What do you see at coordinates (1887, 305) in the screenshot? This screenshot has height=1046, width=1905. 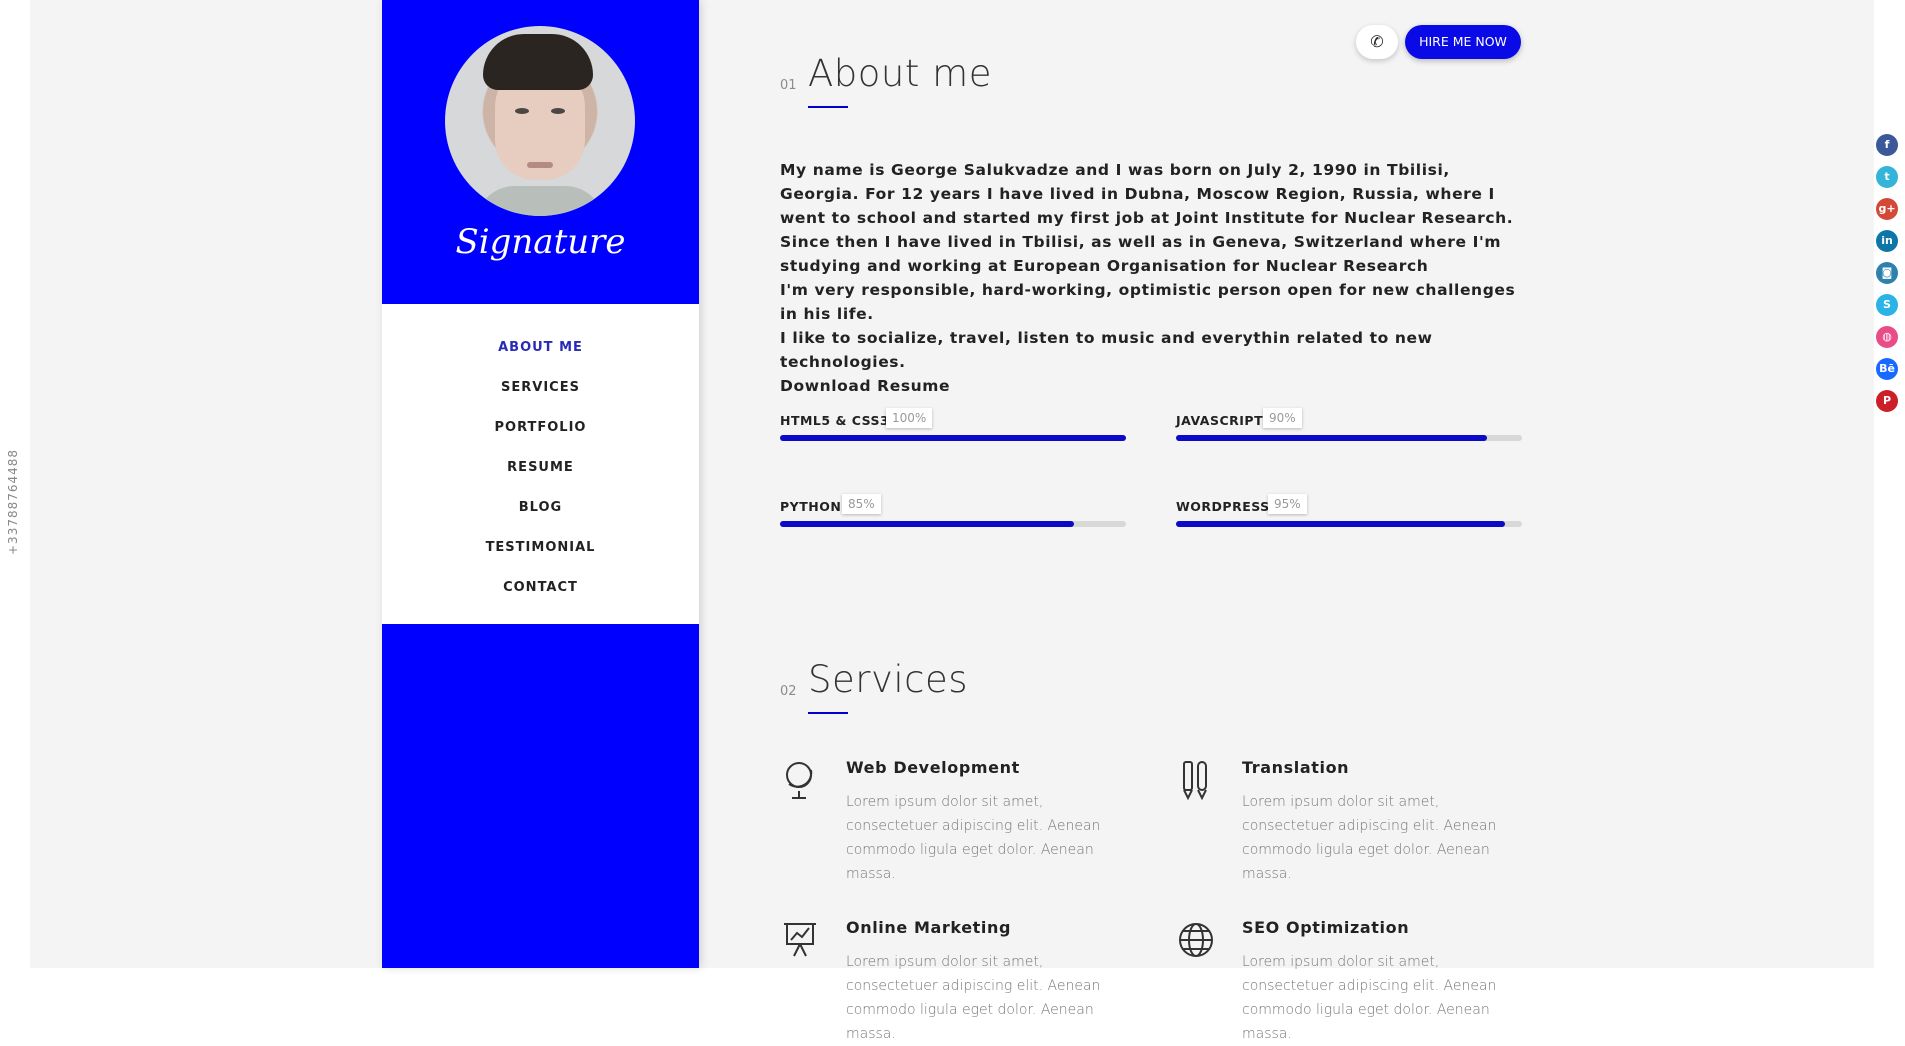 I see `skype-icon: S` at bounding box center [1887, 305].